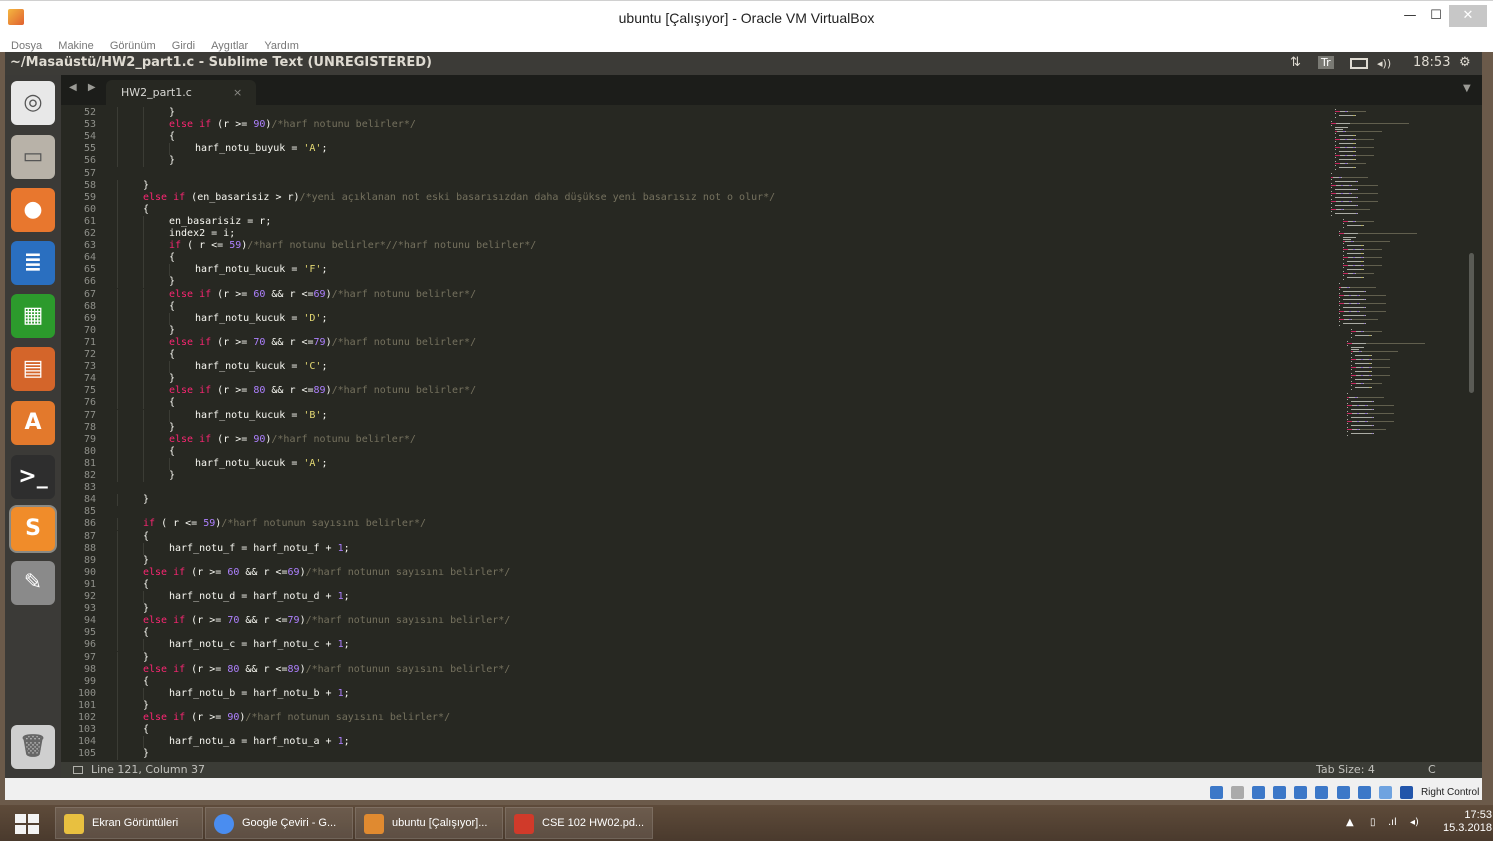  Describe the element at coordinates (691, 633) in the screenshot. I see `code-line: 95 {` at that location.